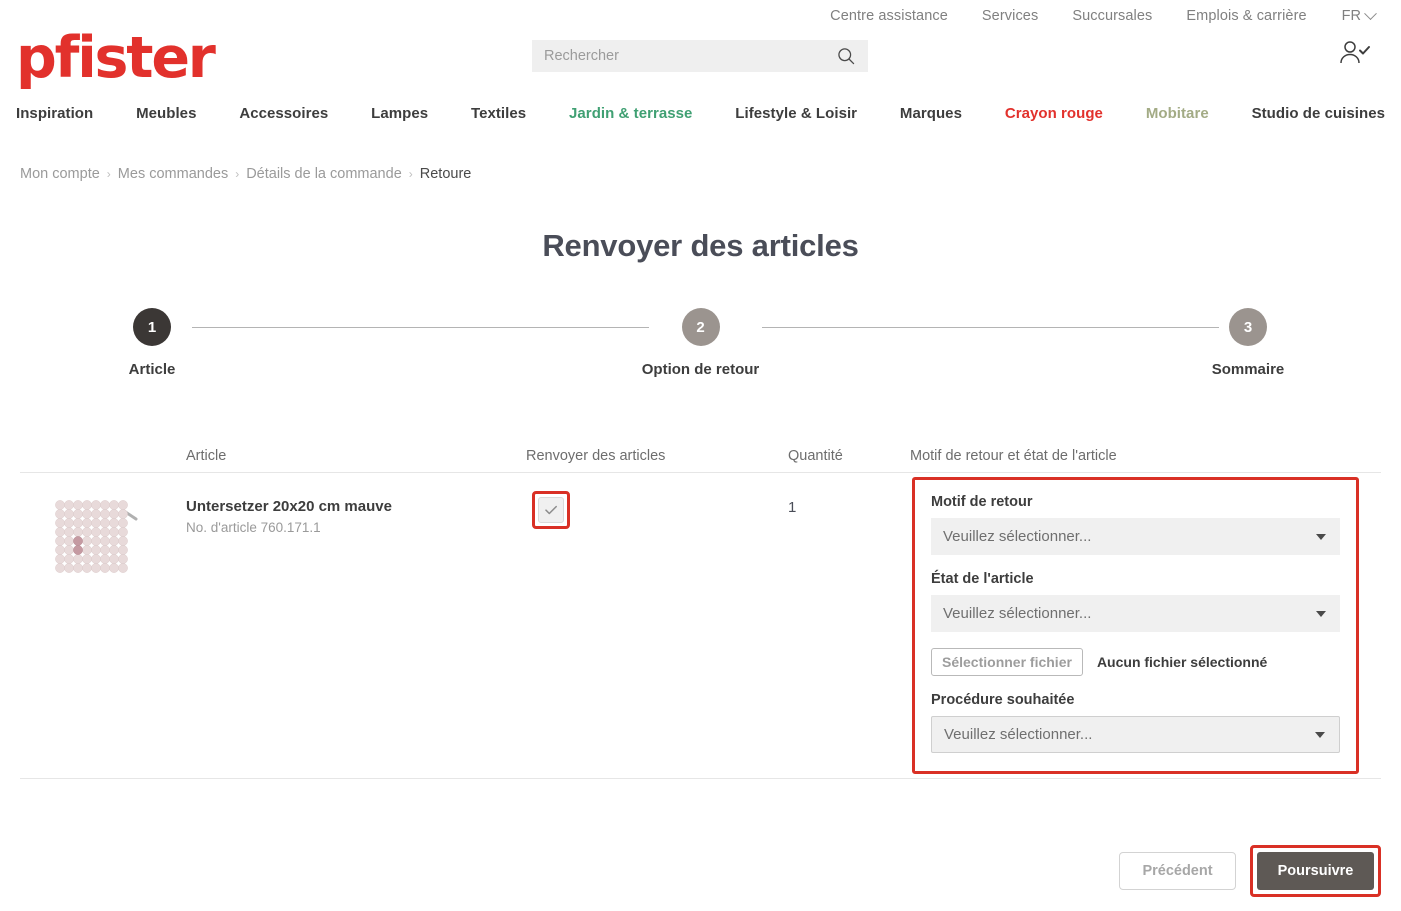 The image size is (1401, 911). I want to click on site-header: pfister, so click(700, 57).